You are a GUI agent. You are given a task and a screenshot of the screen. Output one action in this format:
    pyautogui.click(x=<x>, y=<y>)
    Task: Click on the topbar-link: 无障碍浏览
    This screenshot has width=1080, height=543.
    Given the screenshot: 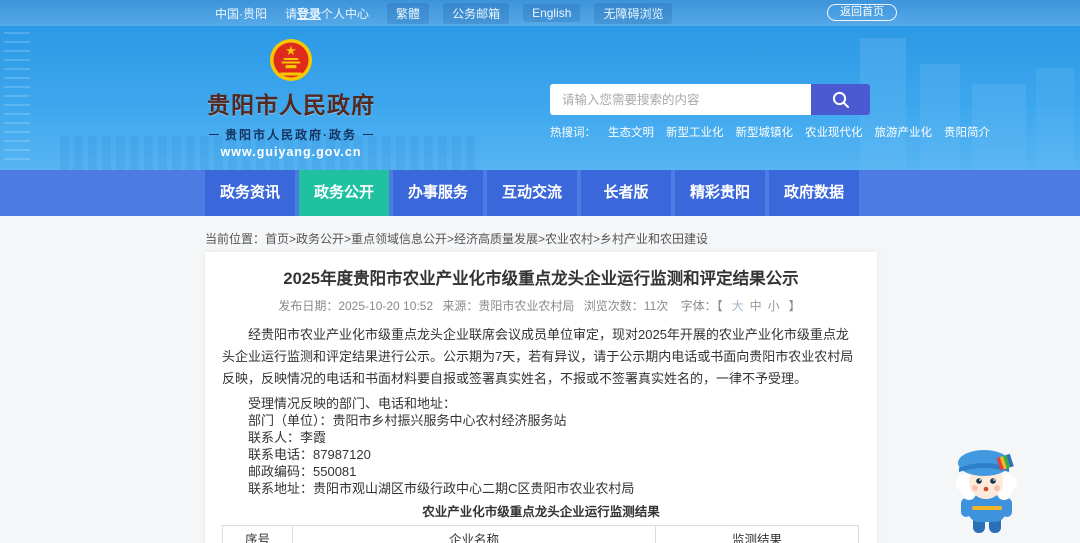 What is the action you would take?
    pyautogui.click(x=633, y=13)
    